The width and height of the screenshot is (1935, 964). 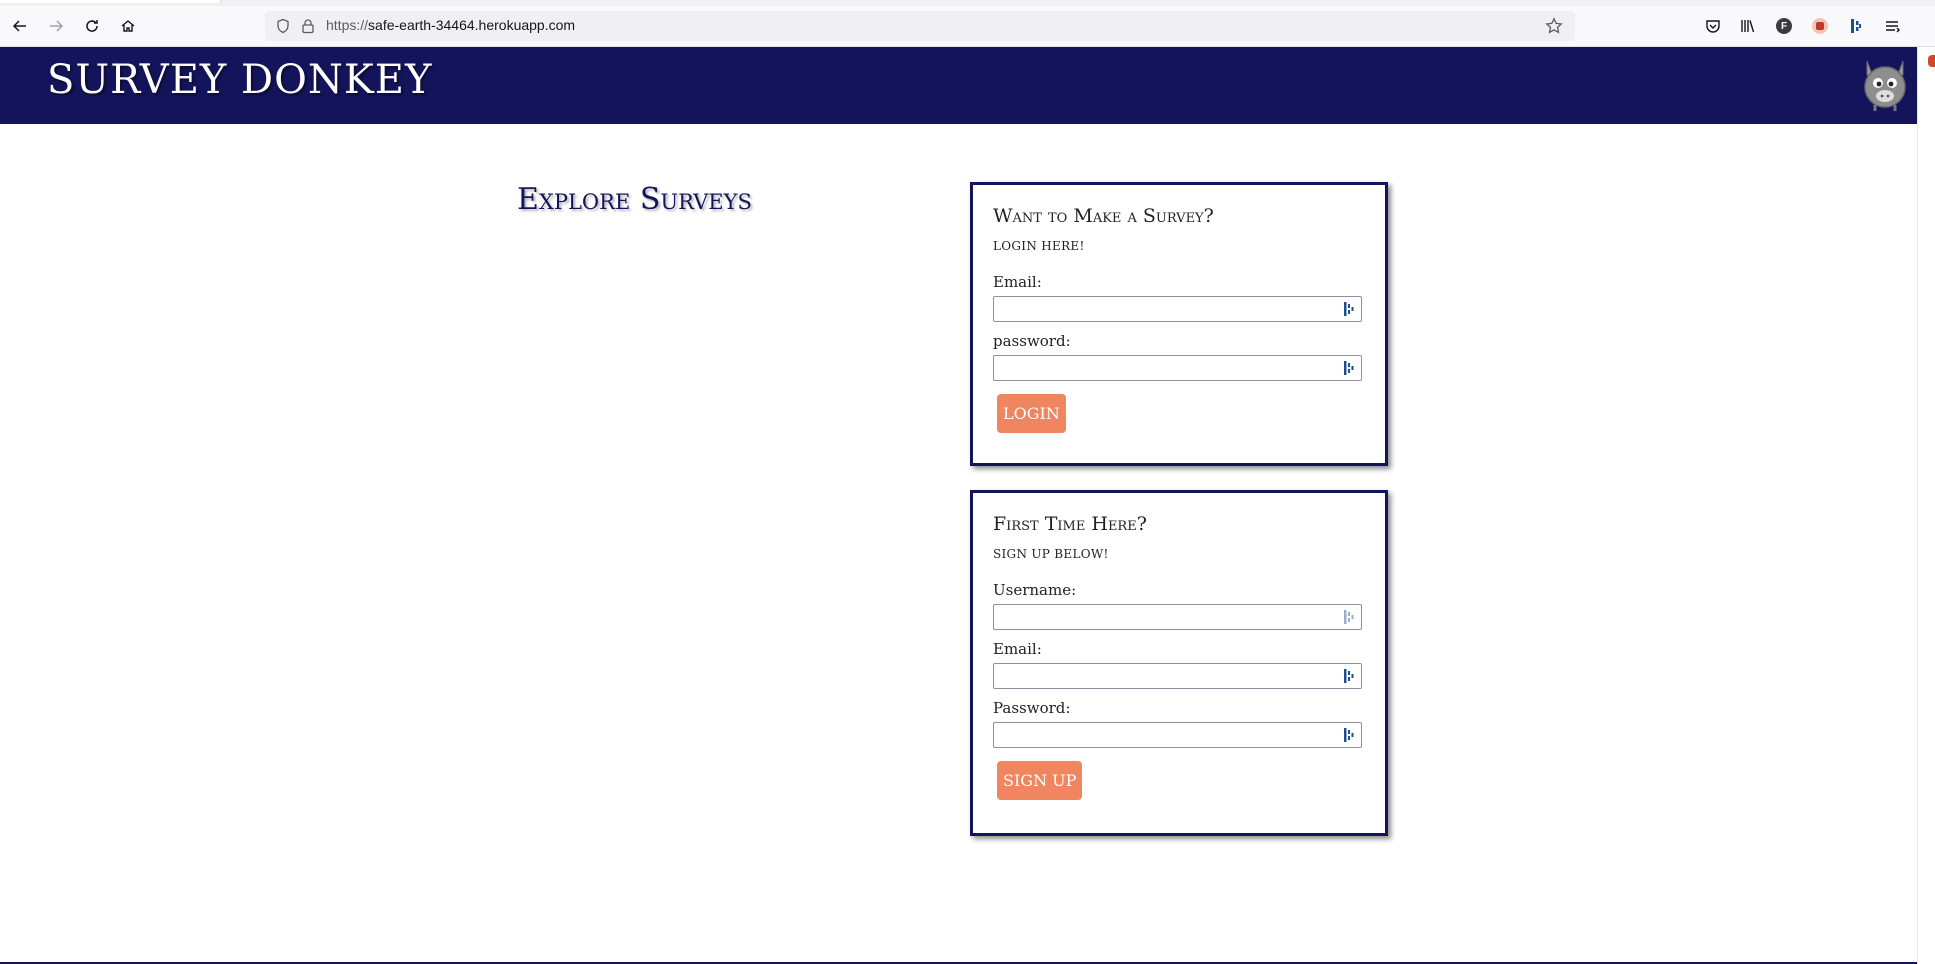 I want to click on login-password-field, so click(x=1177, y=368).